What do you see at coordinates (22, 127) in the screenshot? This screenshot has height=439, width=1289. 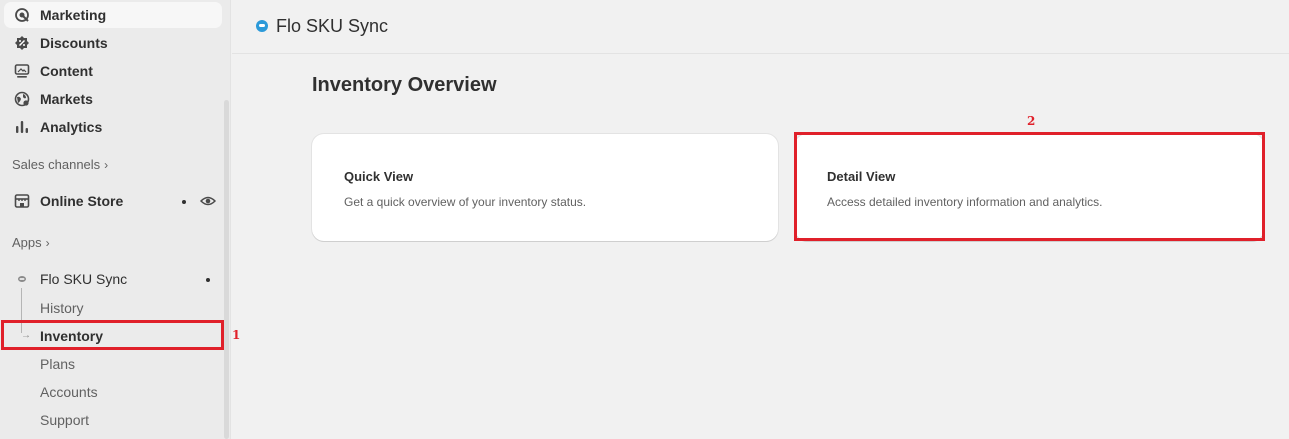 I see `bar-chart-icon` at bounding box center [22, 127].